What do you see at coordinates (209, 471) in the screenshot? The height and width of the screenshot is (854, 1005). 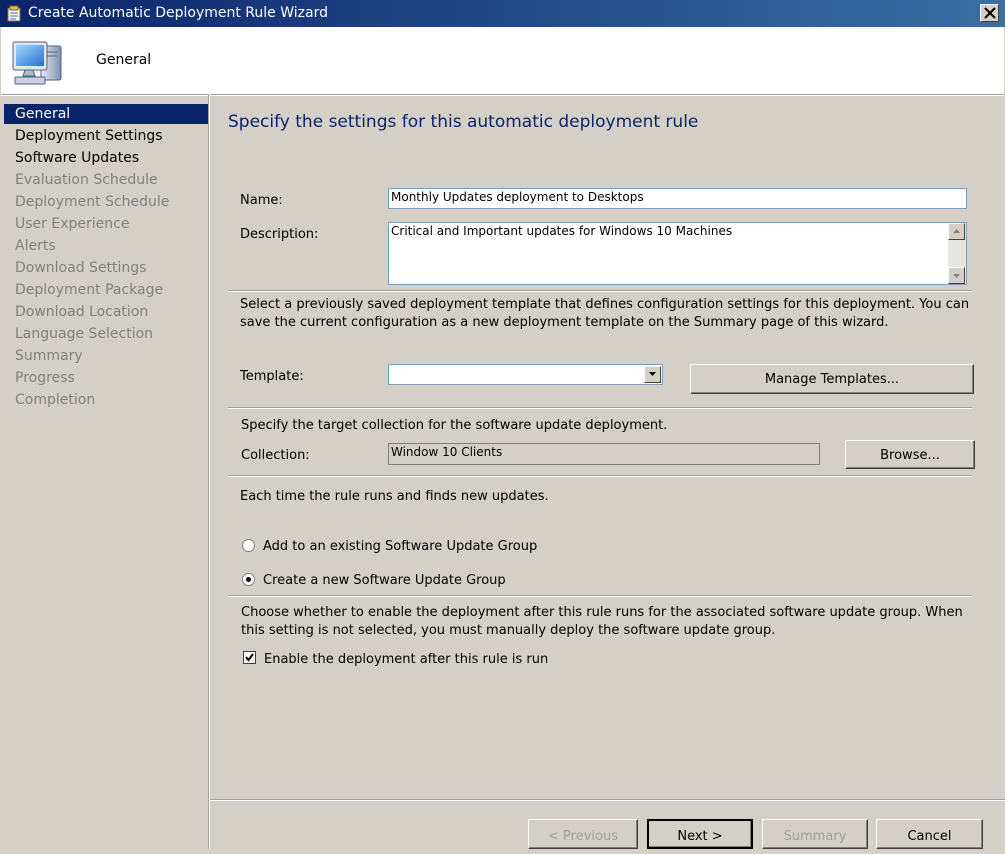 I see `nav-divider-highlight` at bounding box center [209, 471].